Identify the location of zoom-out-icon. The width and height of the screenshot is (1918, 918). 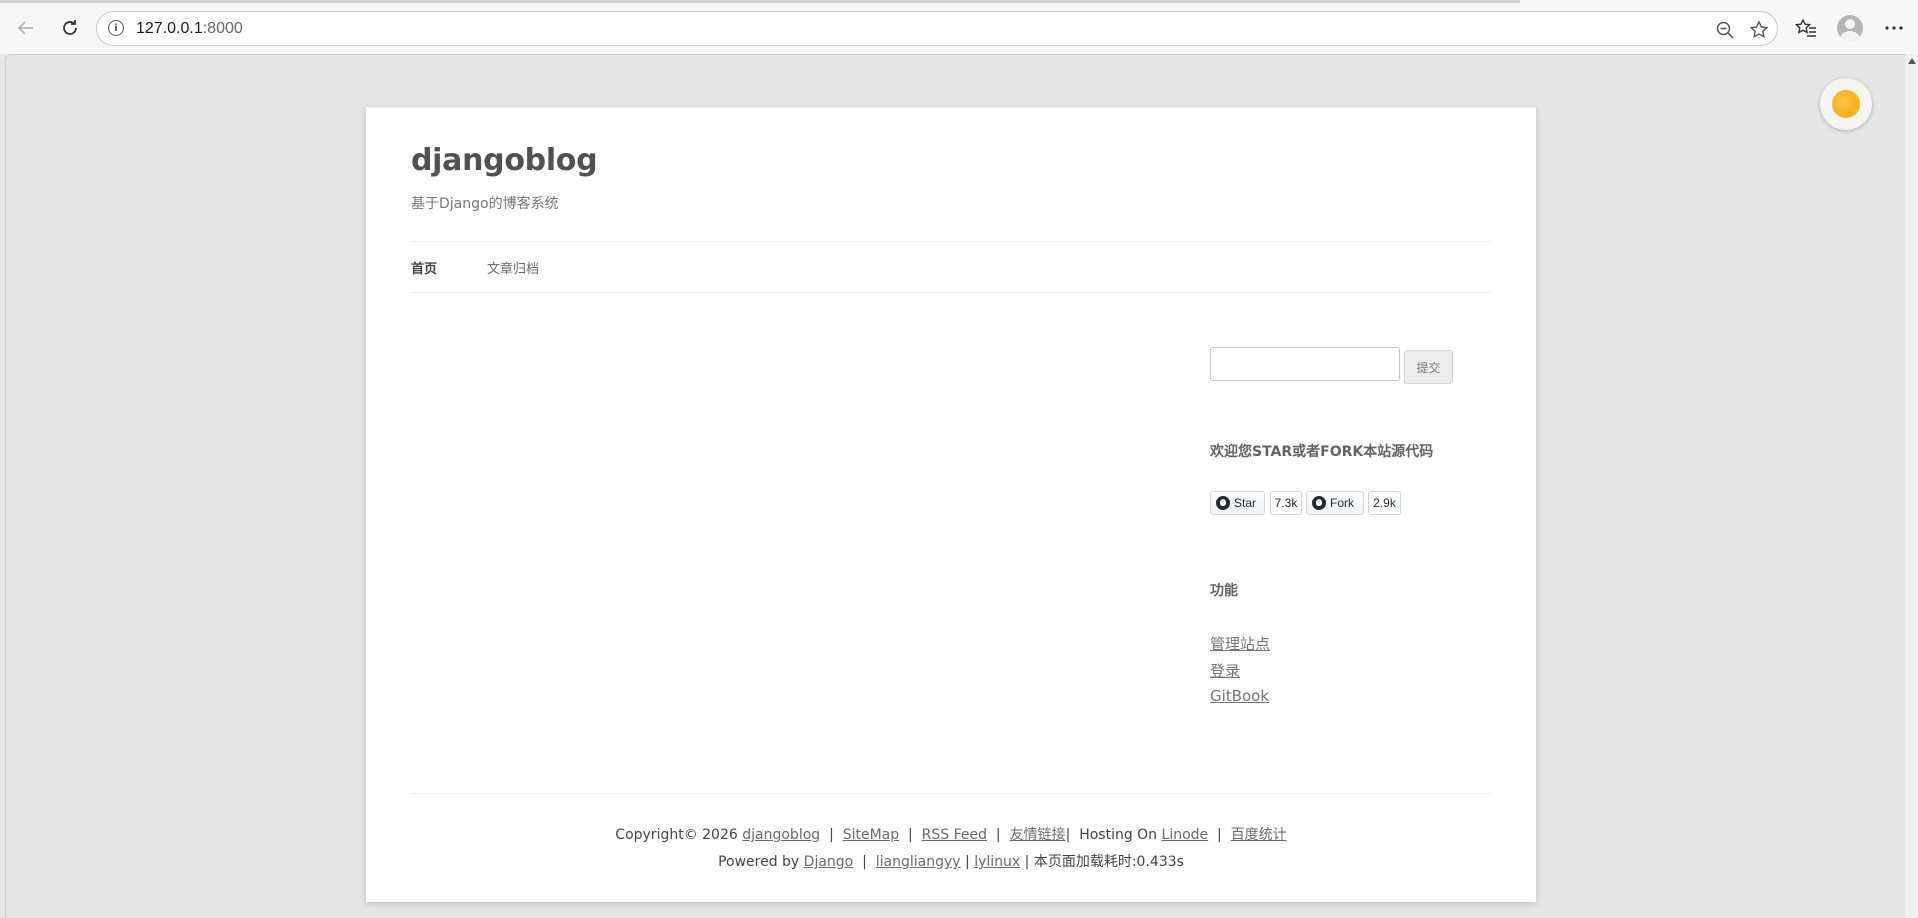
(1725, 30).